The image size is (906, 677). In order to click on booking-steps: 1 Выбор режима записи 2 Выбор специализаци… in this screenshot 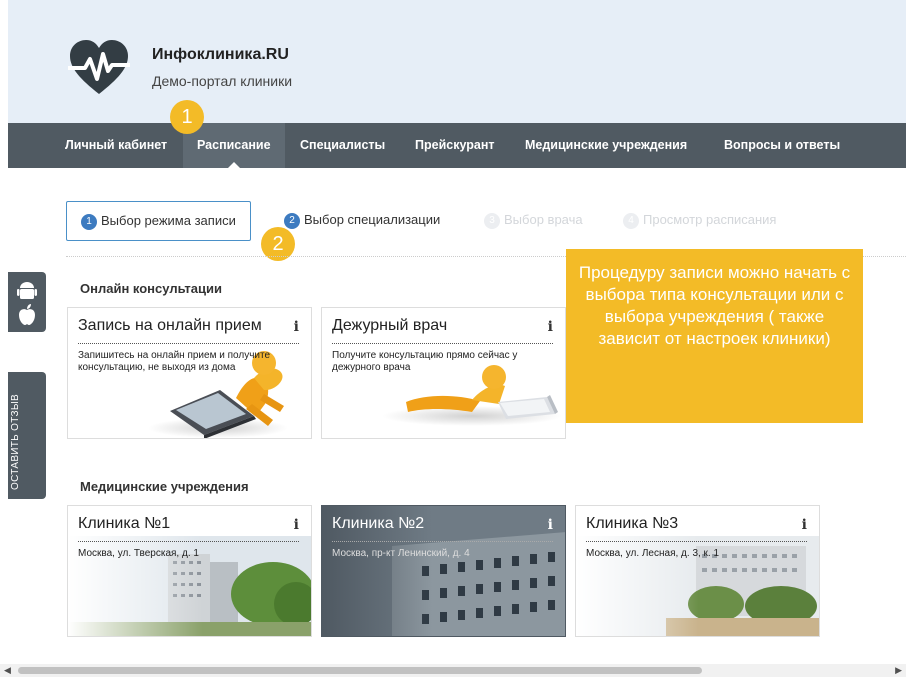, I will do `click(486, 221)`.